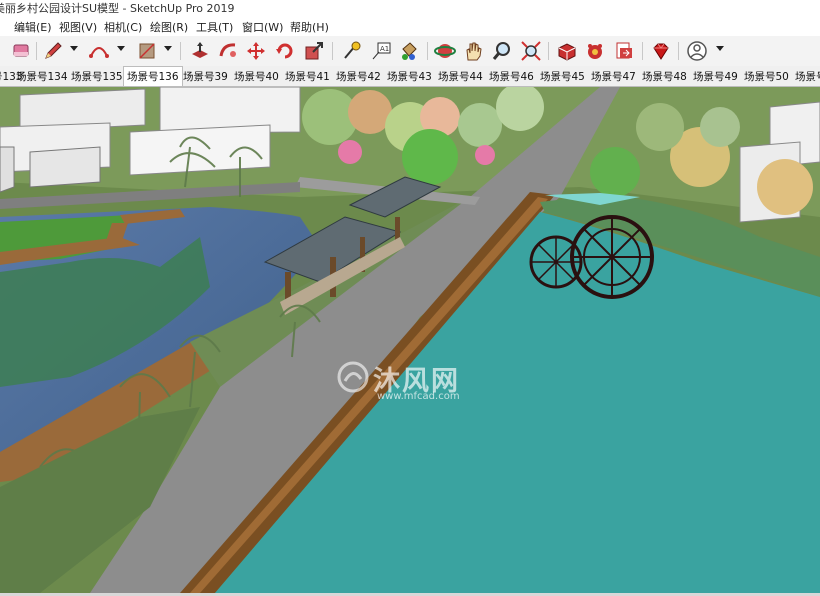 The height and width of the screenshot is (596, 820). What do you see at coordinates (214, 27) in the screenshot?
I see `menu-tools: 工具(T)` at bounding box center [214, 27].